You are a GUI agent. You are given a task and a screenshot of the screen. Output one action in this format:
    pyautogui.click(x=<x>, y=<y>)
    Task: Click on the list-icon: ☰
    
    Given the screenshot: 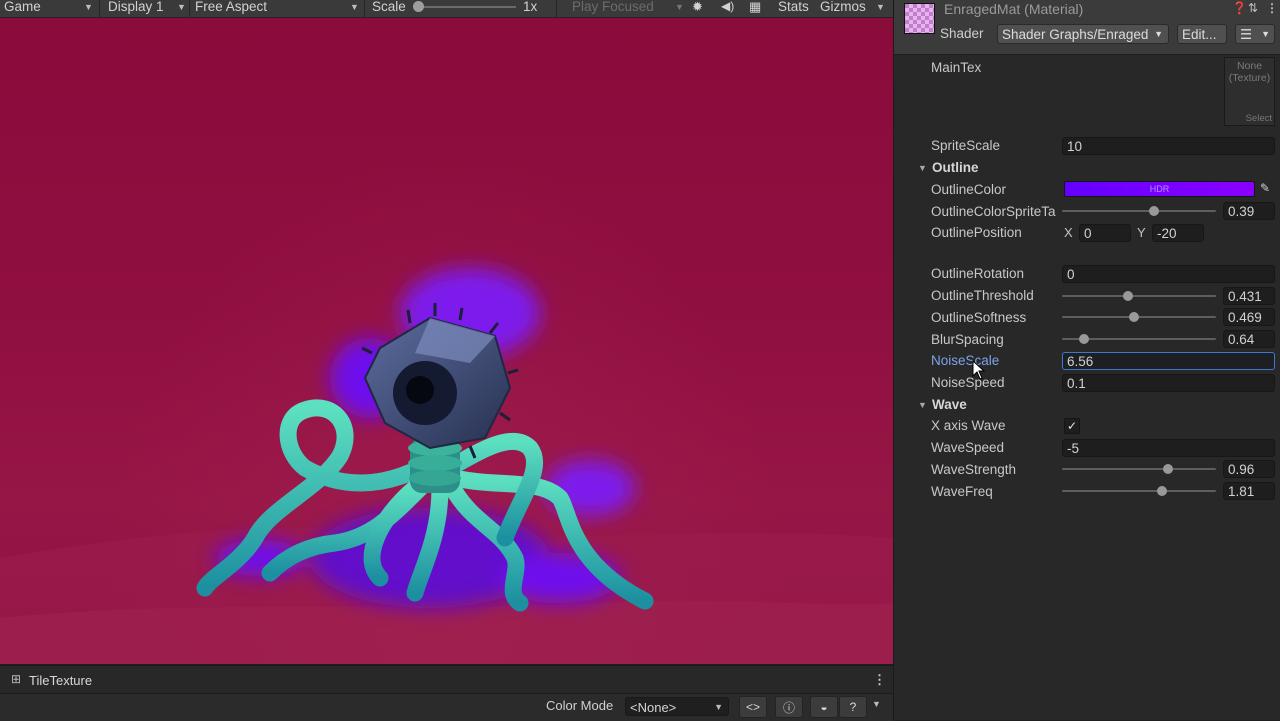 What is the action you would take?
    pyautogui.click(x=1246, y=34)
    